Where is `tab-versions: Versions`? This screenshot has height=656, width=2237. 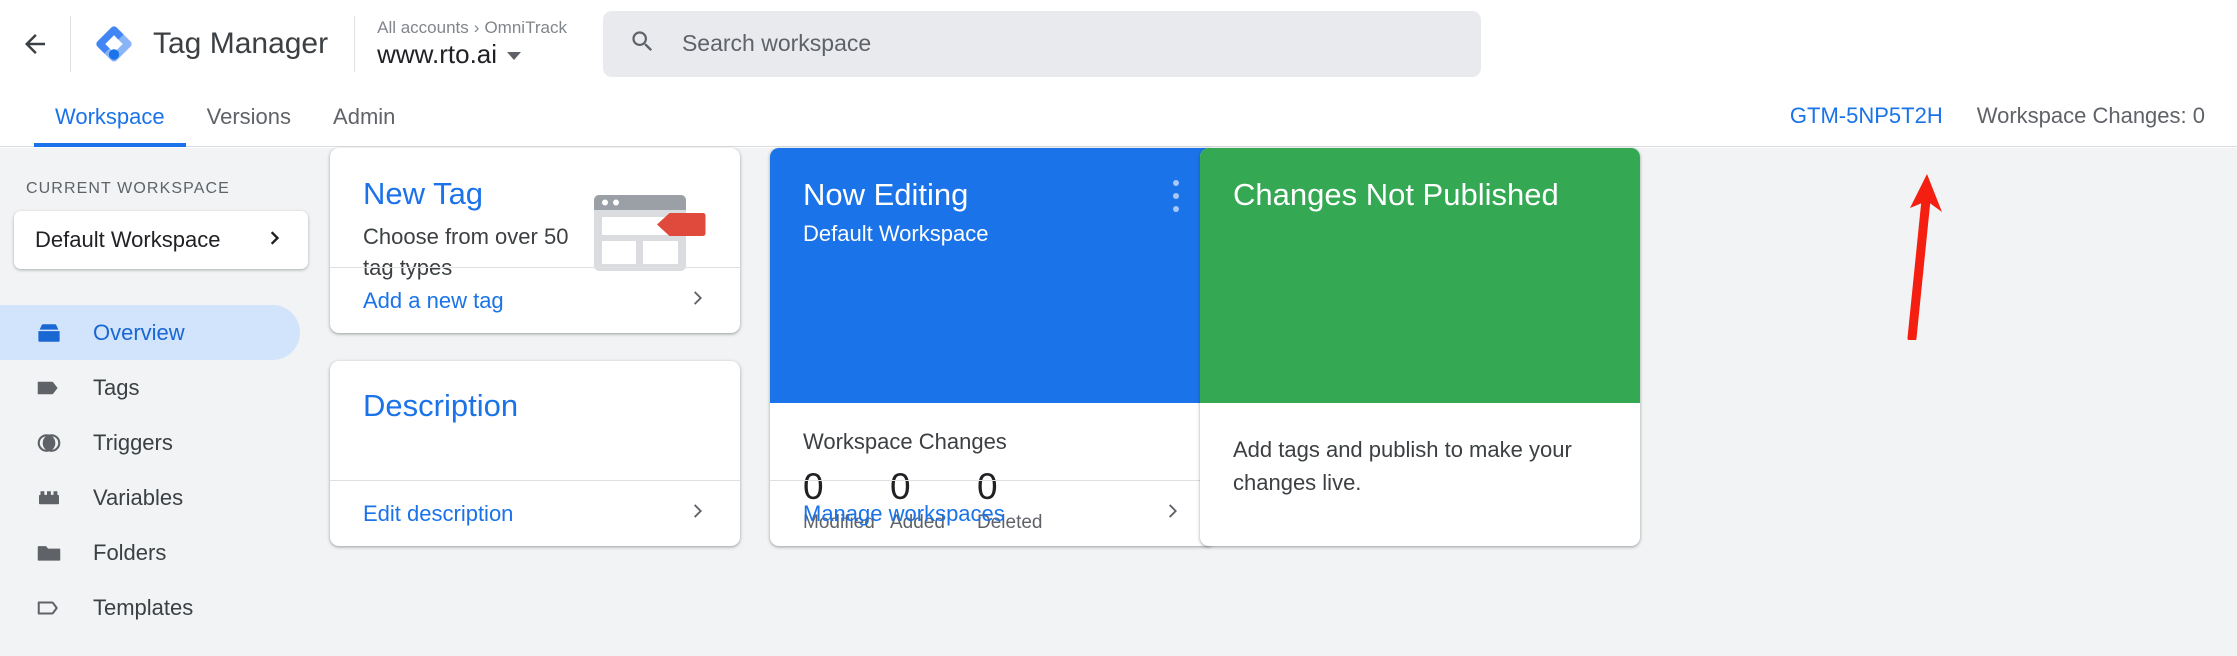 tab-versions: Versions is located at coordinates (249, 125).